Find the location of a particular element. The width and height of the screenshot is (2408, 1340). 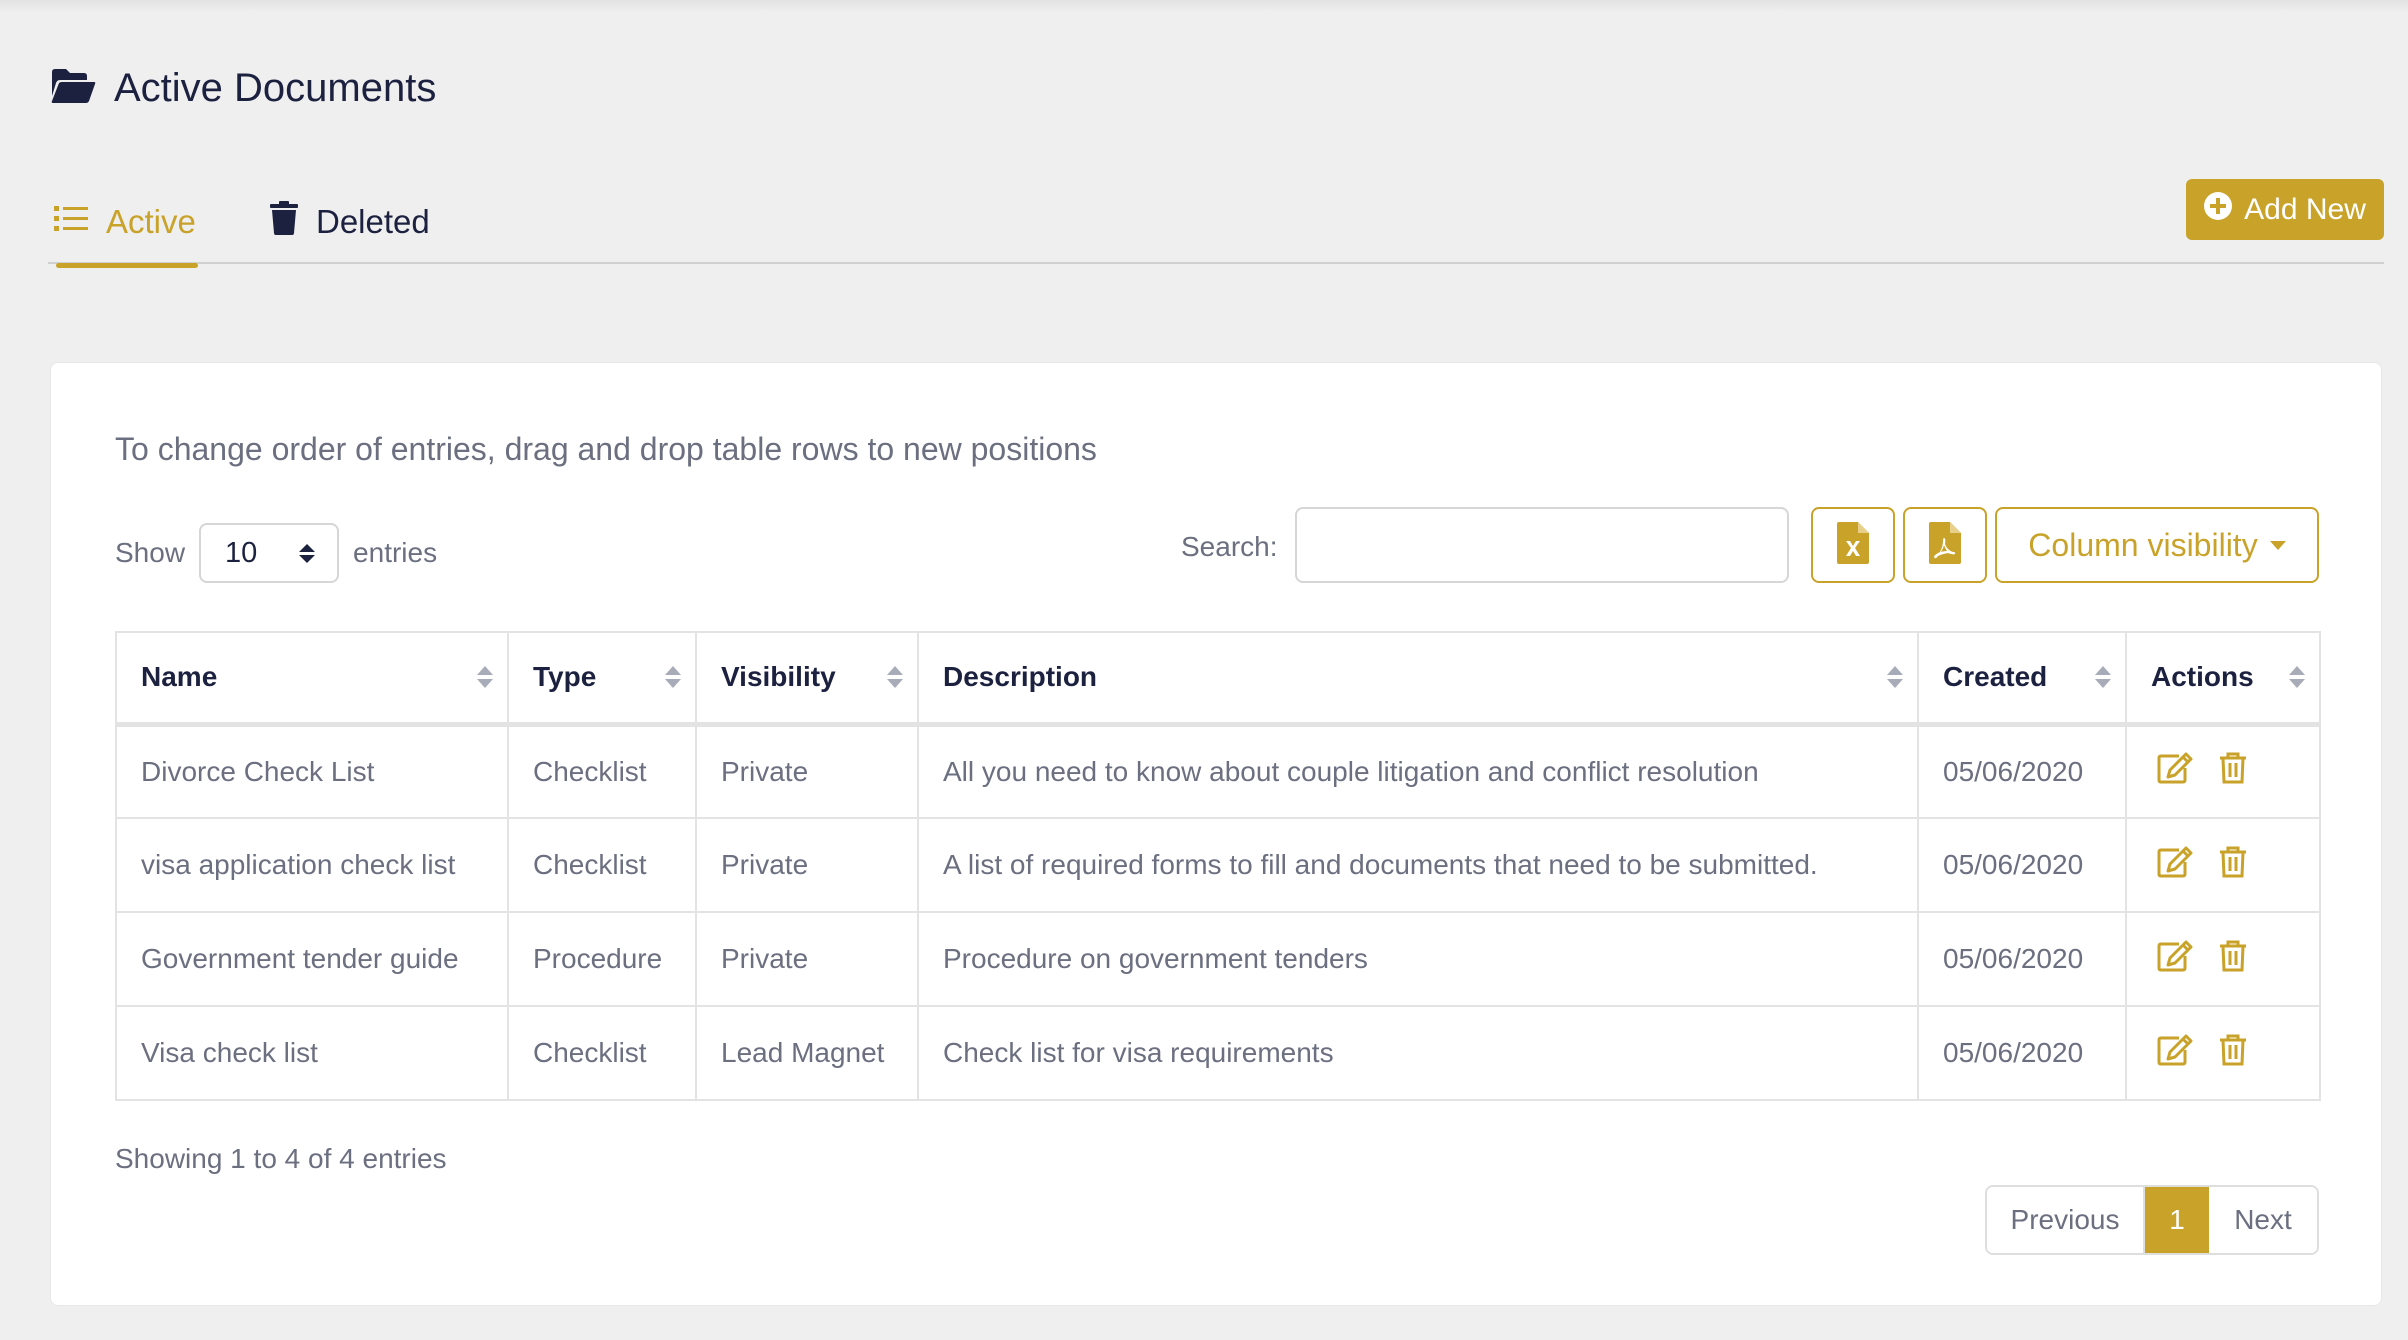

top-shadow is located at coordinates (1204, 6).